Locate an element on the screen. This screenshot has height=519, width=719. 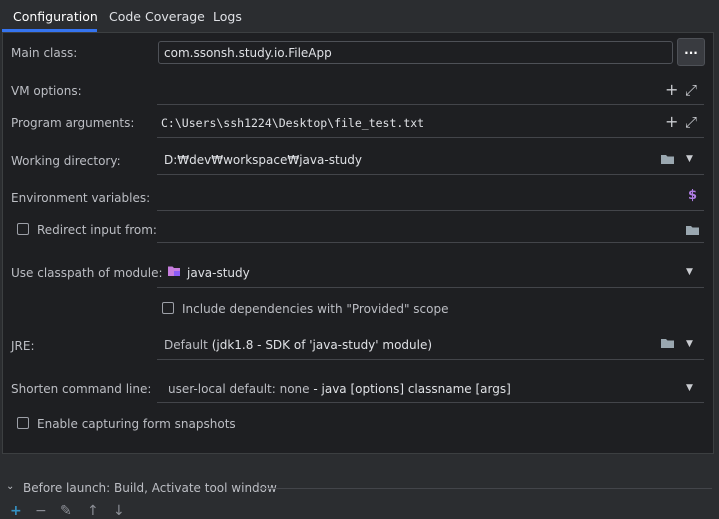
module-folder-icon is located at coordinates (174, 271).